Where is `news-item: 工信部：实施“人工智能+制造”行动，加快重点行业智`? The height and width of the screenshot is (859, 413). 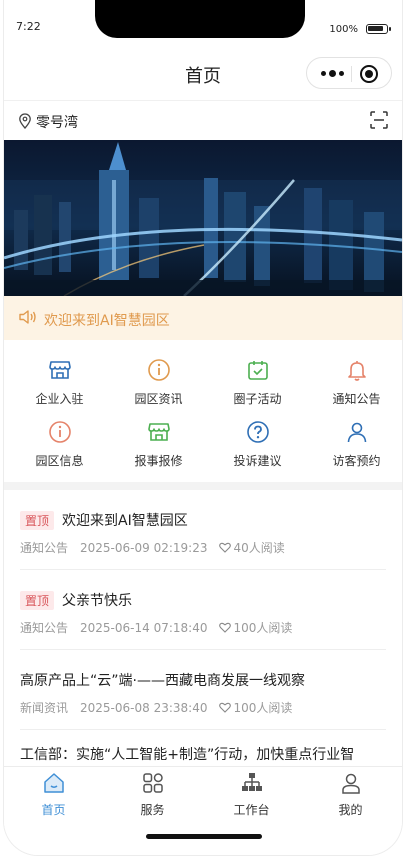
news-item: 工信部：实施“人工智能+制造”行动，加快重点行业智 is located at coordinates (203, 748).